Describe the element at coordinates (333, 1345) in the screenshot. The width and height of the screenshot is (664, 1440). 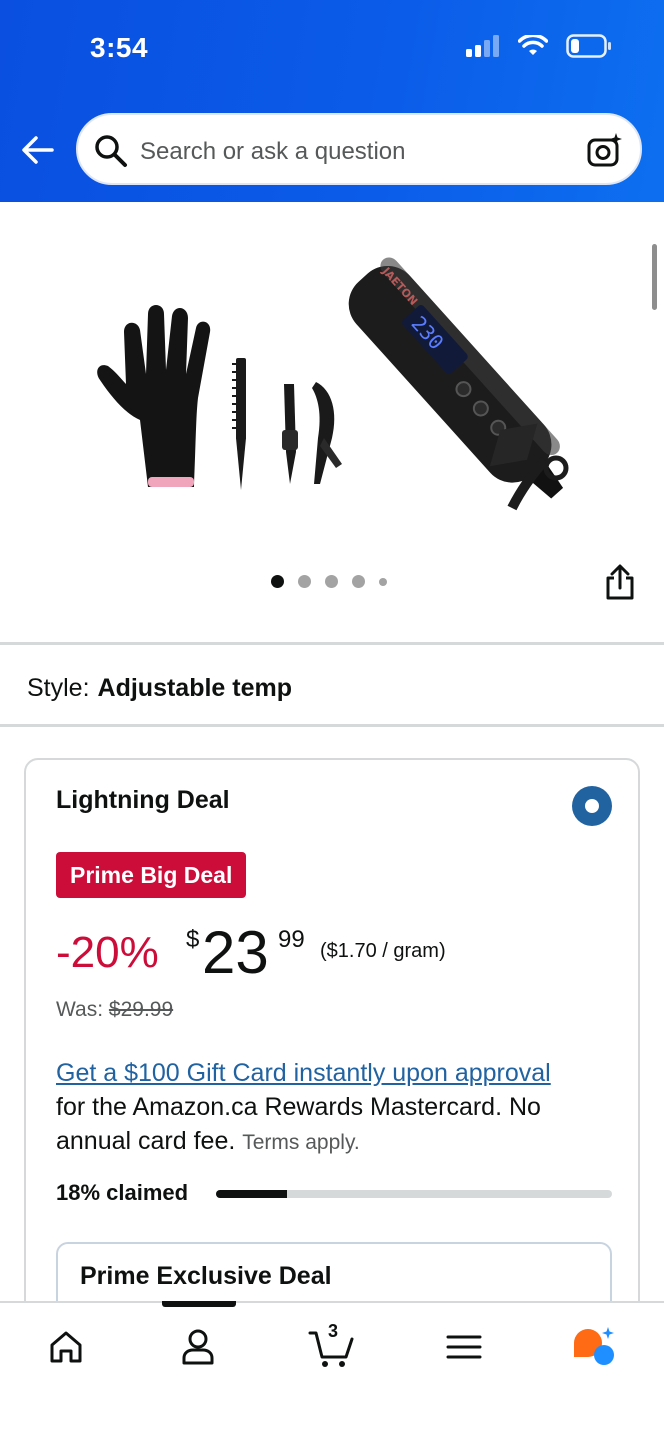
I see `cart-button: 3` at that location.